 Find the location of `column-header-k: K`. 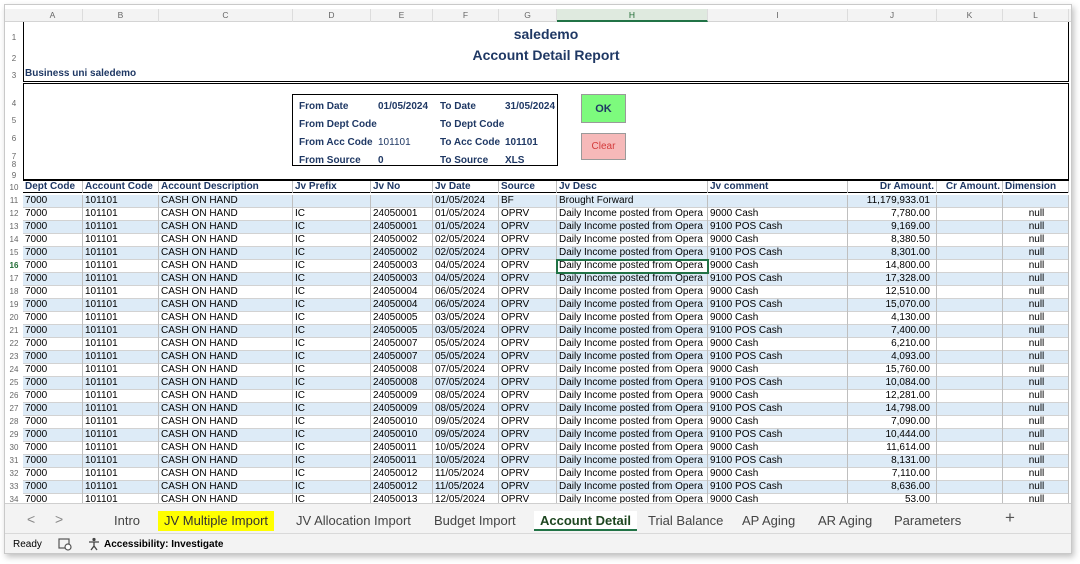

column-header-k: K is located at coordinates (970, 15).